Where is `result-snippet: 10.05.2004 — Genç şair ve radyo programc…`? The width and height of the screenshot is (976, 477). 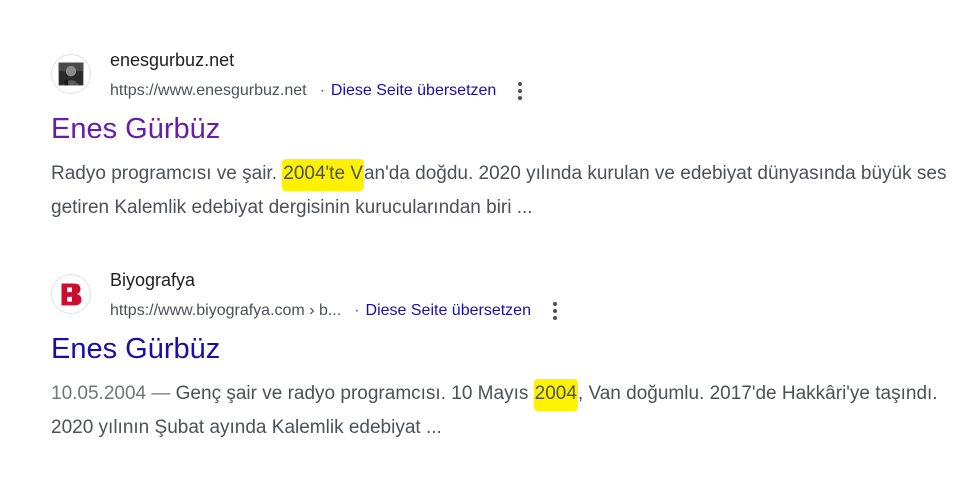 result-snippet: 10.05.2004 — Genç şair ve radyo programc… is located at coordinates (501, 411).